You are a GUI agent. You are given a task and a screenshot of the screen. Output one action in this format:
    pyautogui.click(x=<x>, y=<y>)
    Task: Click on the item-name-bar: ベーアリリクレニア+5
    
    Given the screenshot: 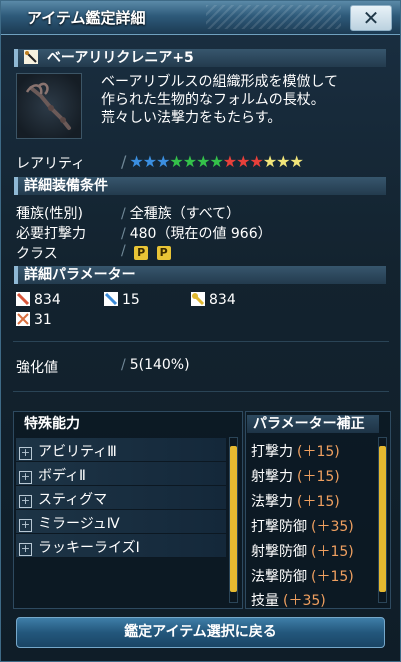 What is the action you would take?
    pyautogui.click(x=200, y=58)
    